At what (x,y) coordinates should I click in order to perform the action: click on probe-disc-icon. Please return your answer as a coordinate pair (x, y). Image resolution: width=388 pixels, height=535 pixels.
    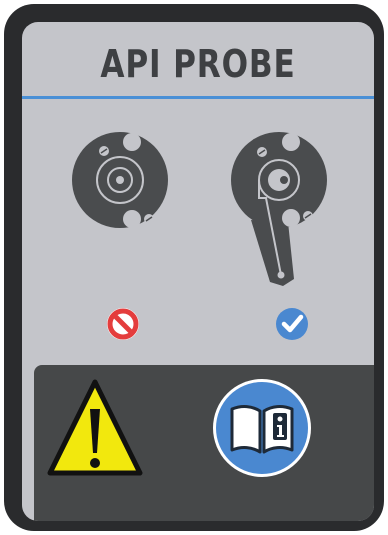
    Looking at the image, I should click on (120, 180).